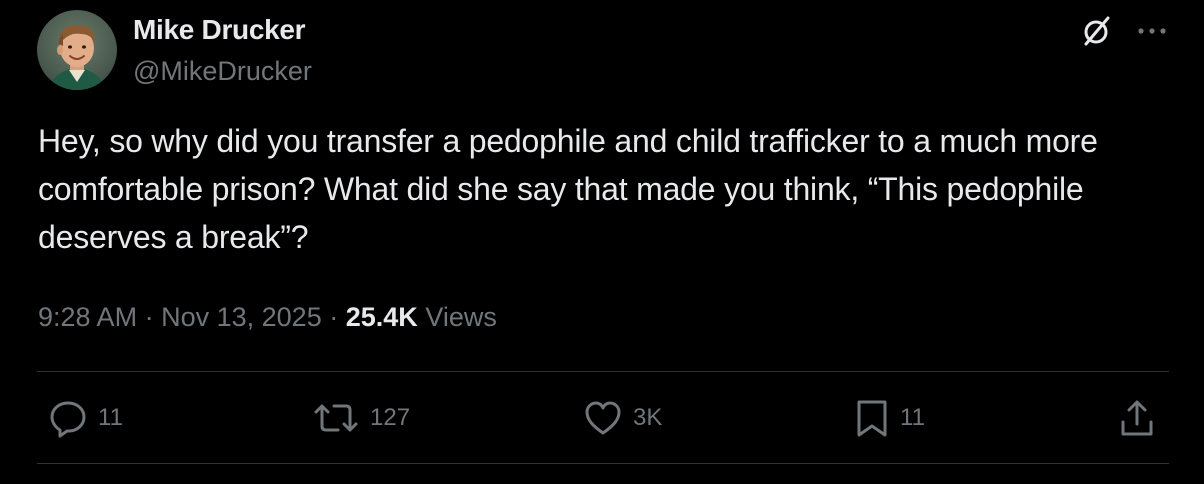 The image size is (1204, 484). I want to click on like-button: 3K, so click(622, 418).